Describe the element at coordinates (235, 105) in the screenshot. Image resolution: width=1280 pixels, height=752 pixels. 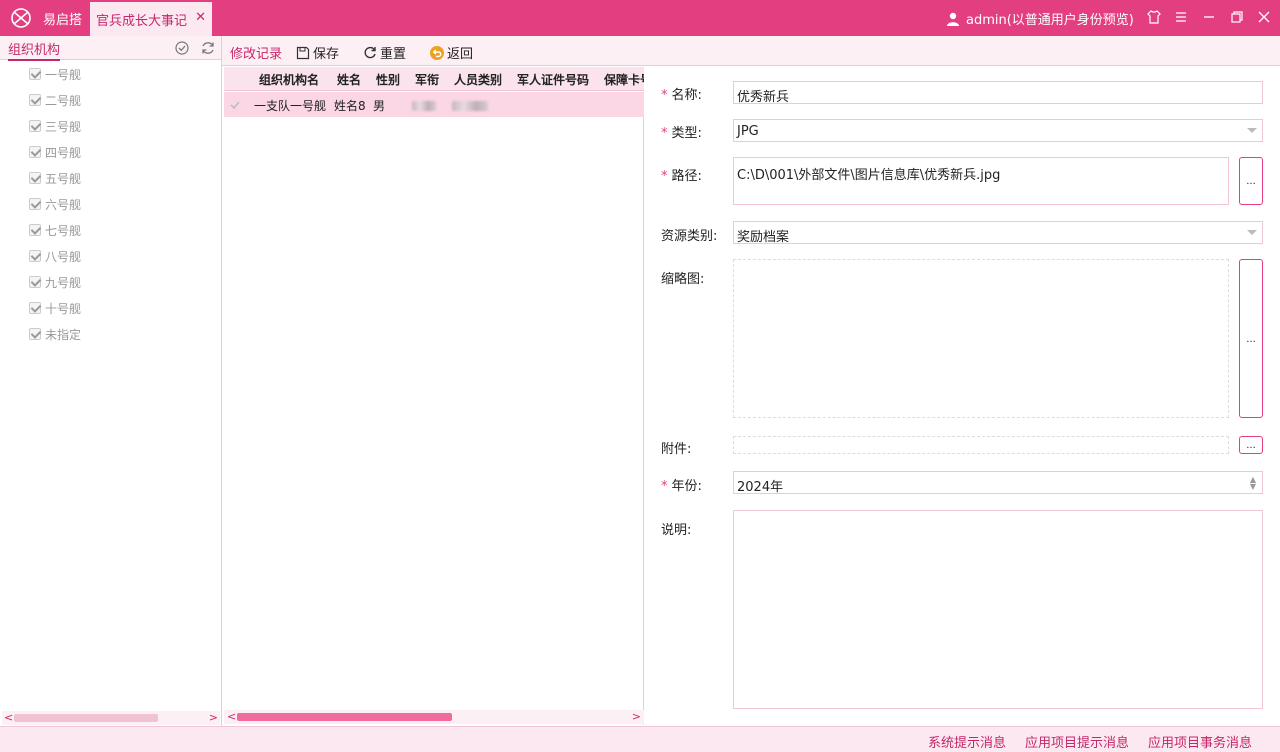
I see `row-check-icon` at that location.